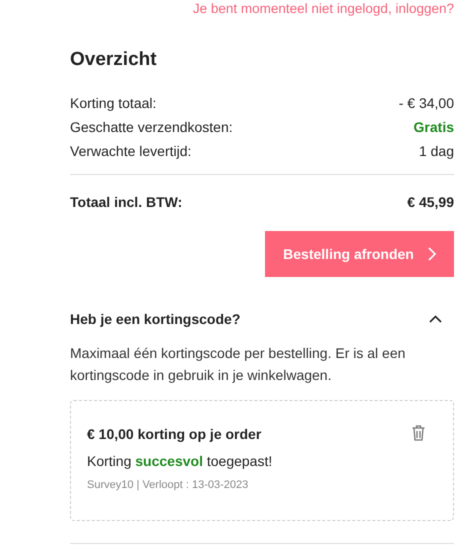 The width and height of the screenshot is (475, 553). Describe the element at coordinates (430, 202) in the screenshot. I see `total-value: € 45,99` at that location.